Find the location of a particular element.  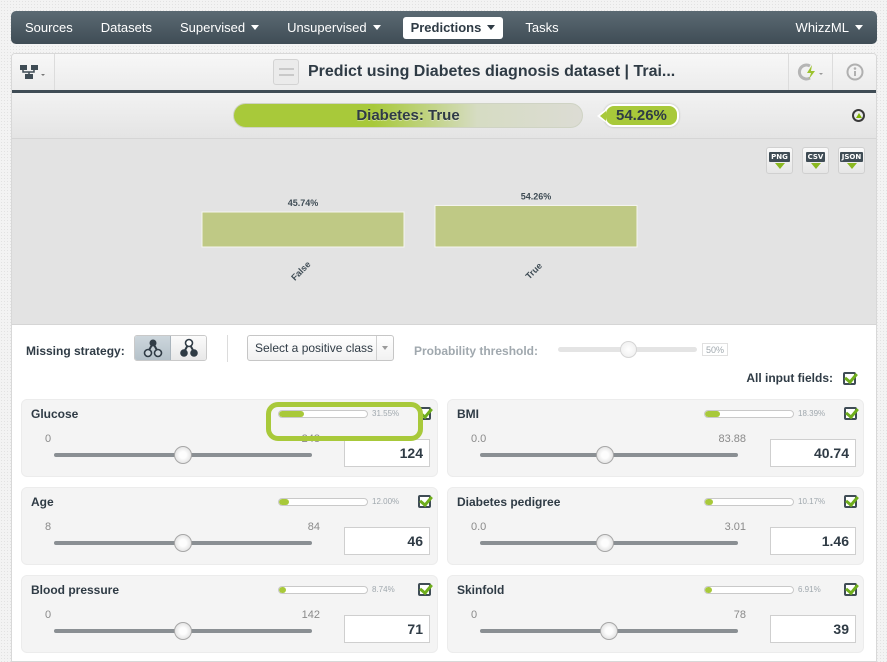

prediction-text: Diabetes: True is located at coordinates (408, 115).